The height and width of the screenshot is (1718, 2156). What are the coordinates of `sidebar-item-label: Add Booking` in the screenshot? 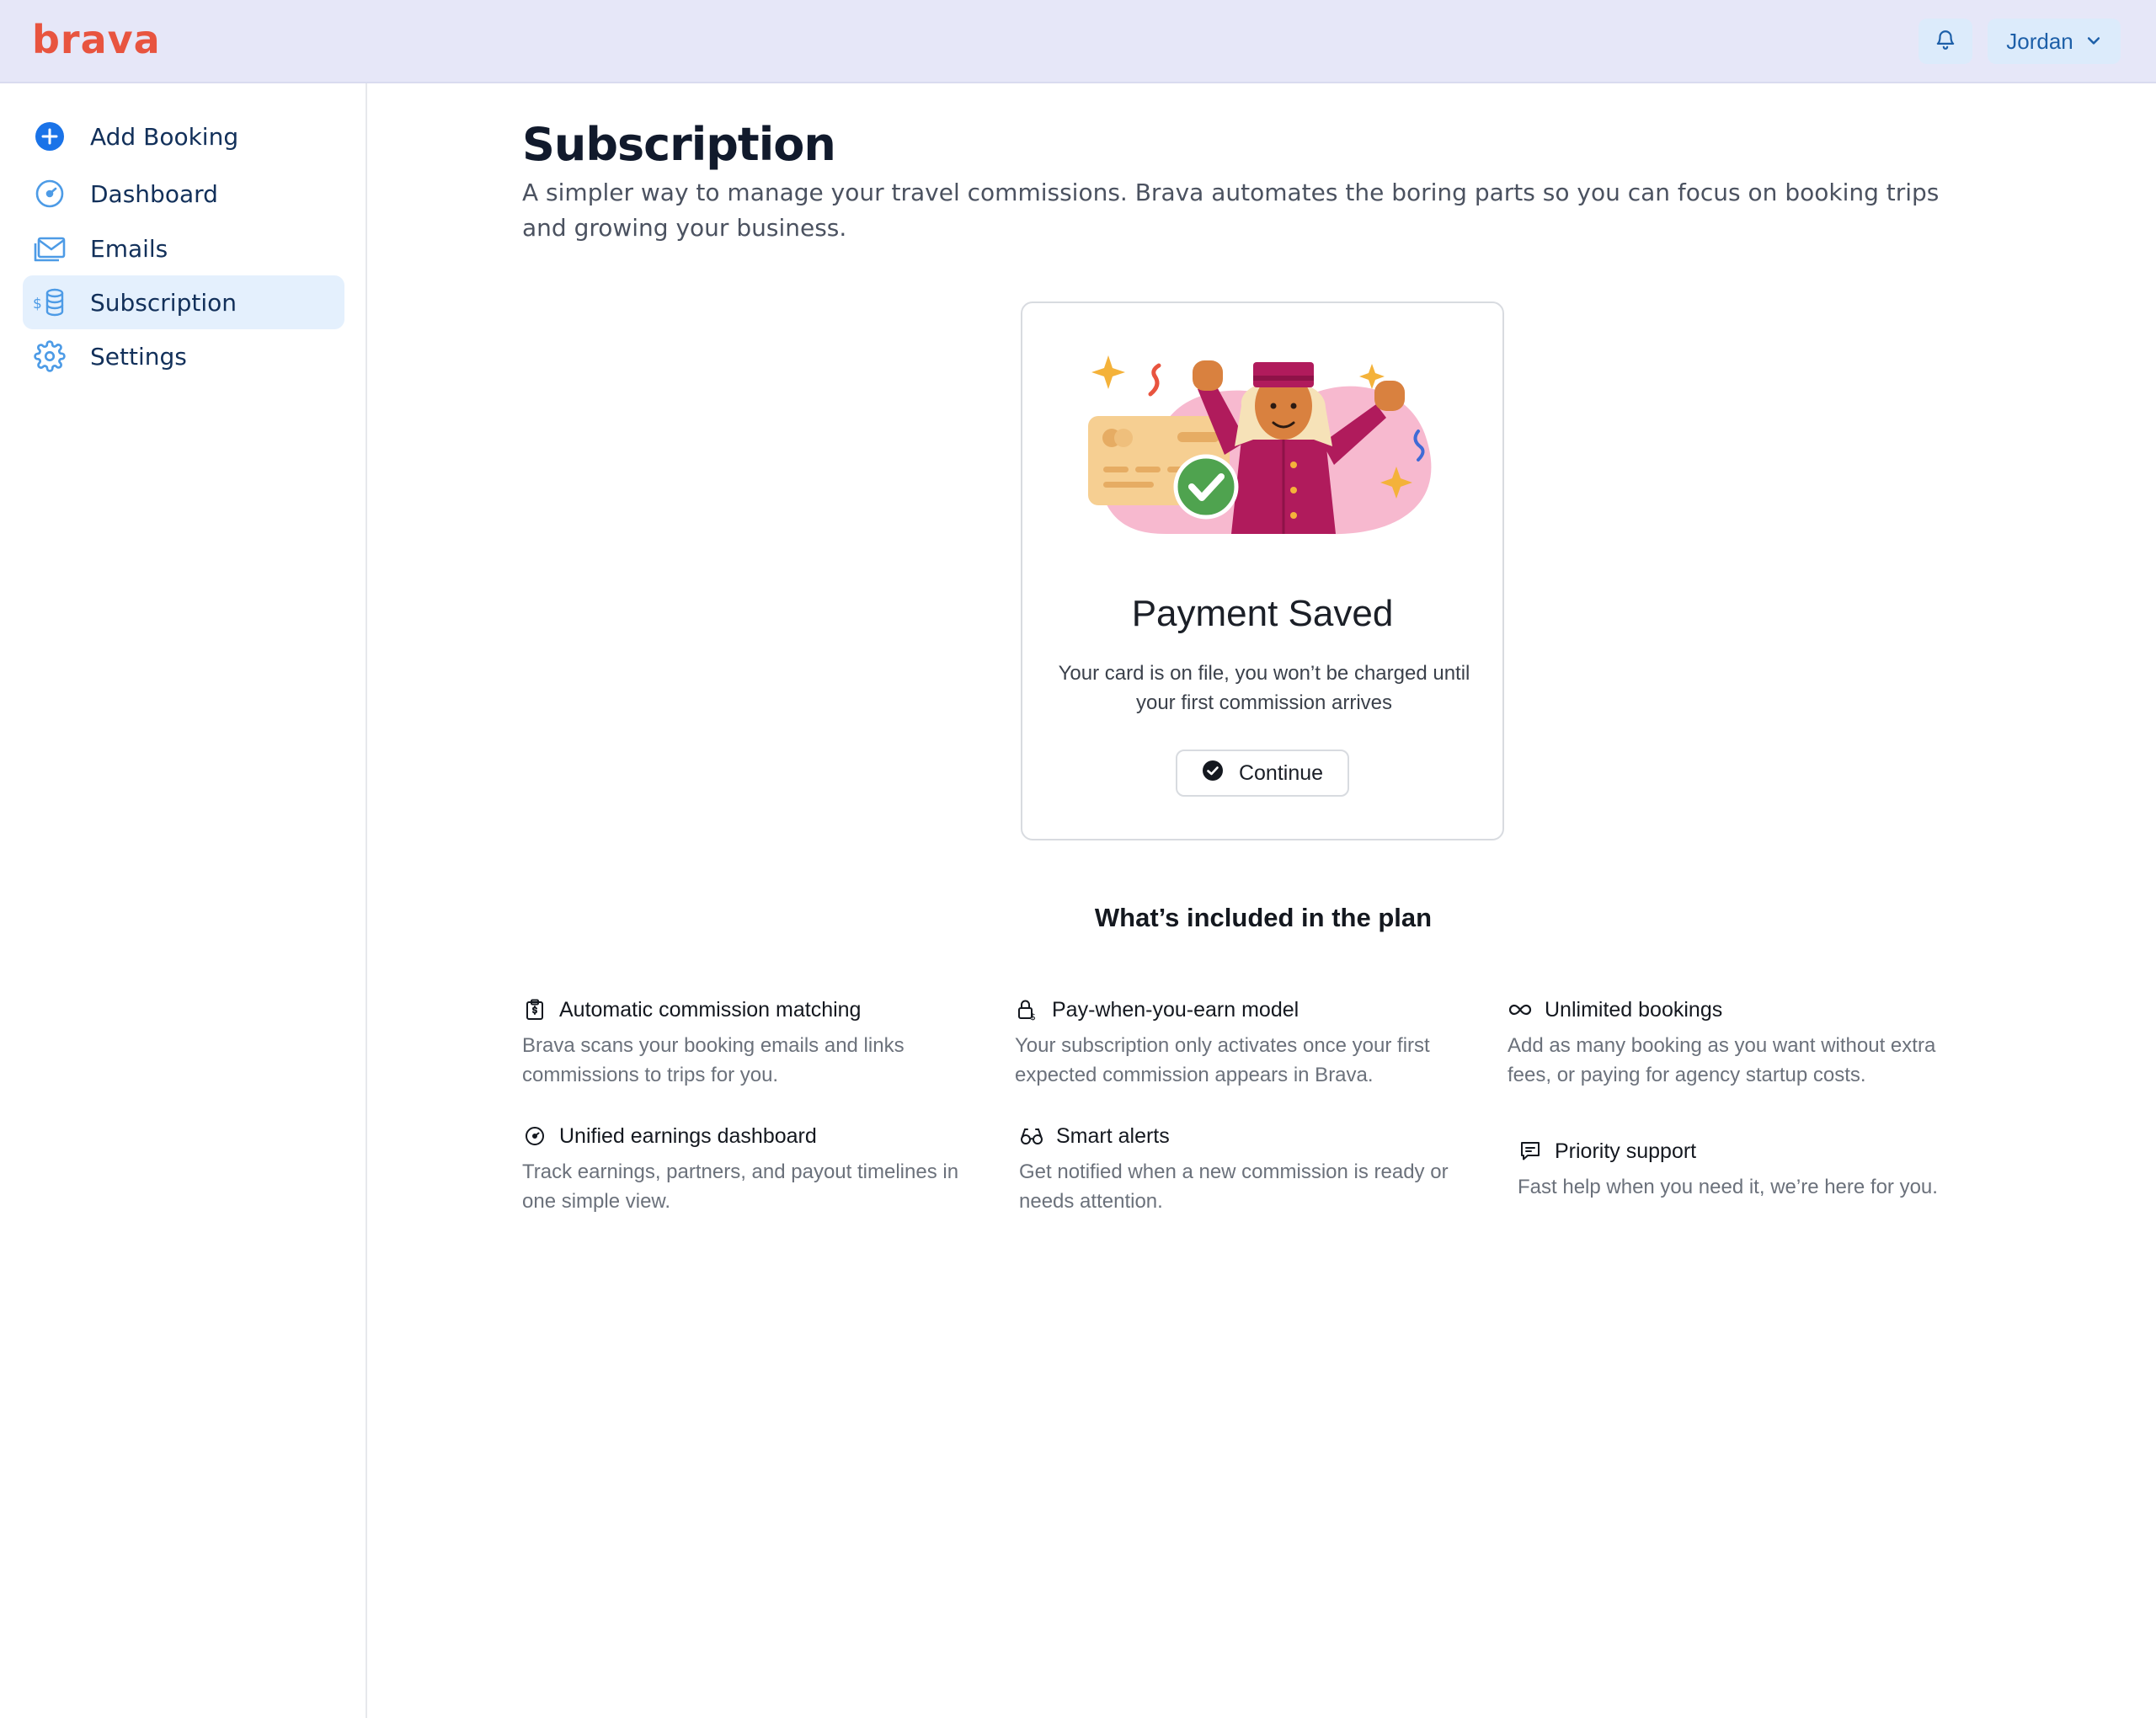 It's located at (164, 136).